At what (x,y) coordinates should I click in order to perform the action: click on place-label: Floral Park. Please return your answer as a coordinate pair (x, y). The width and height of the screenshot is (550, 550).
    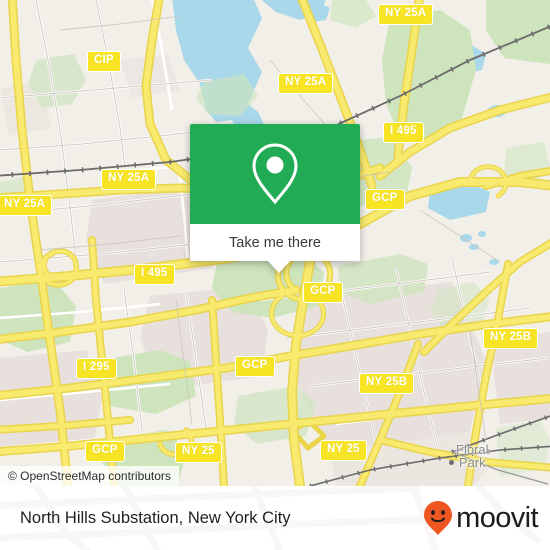
    Looking at the image, I should click on (472, 456).